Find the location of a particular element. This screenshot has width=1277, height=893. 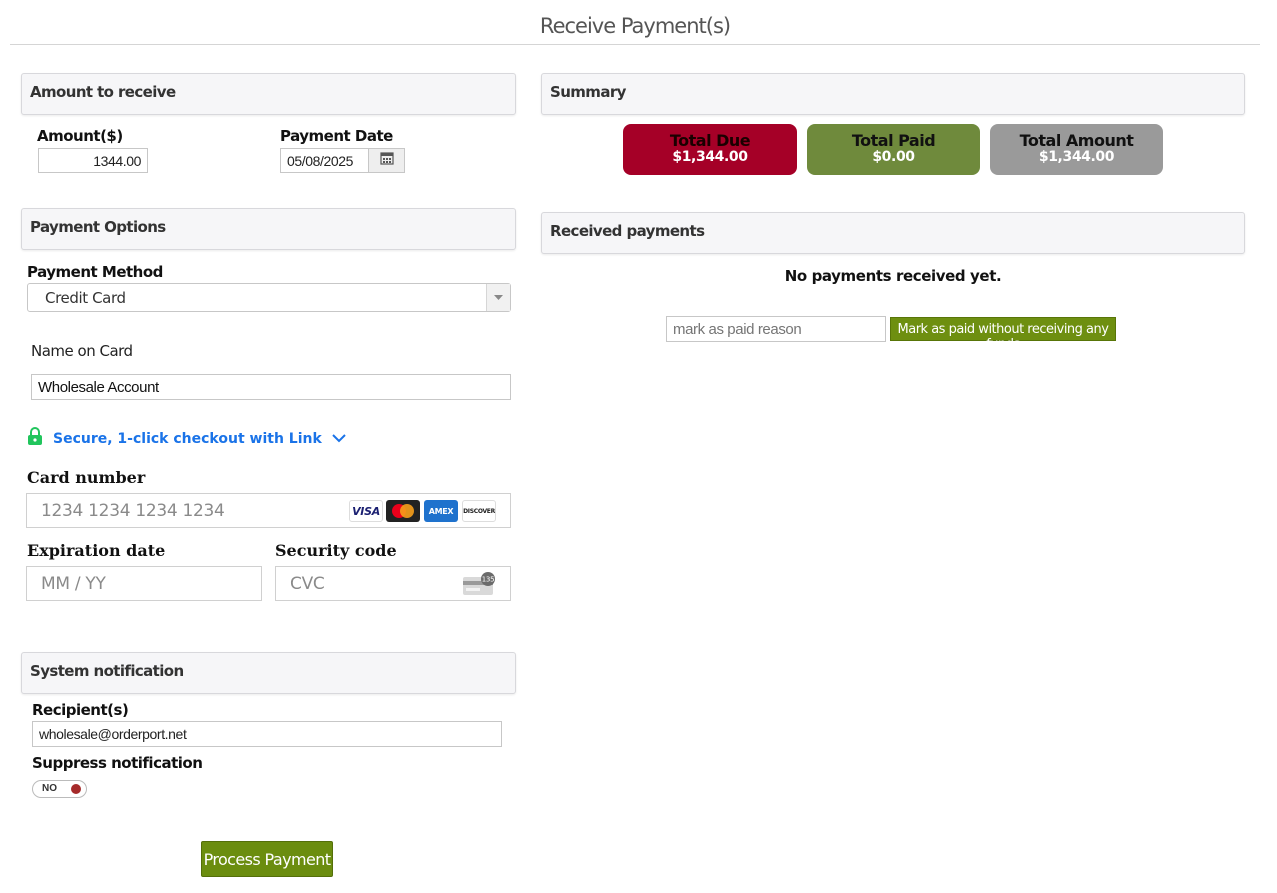

system-notification-heading: System notification is located at coordinates (268, 673).